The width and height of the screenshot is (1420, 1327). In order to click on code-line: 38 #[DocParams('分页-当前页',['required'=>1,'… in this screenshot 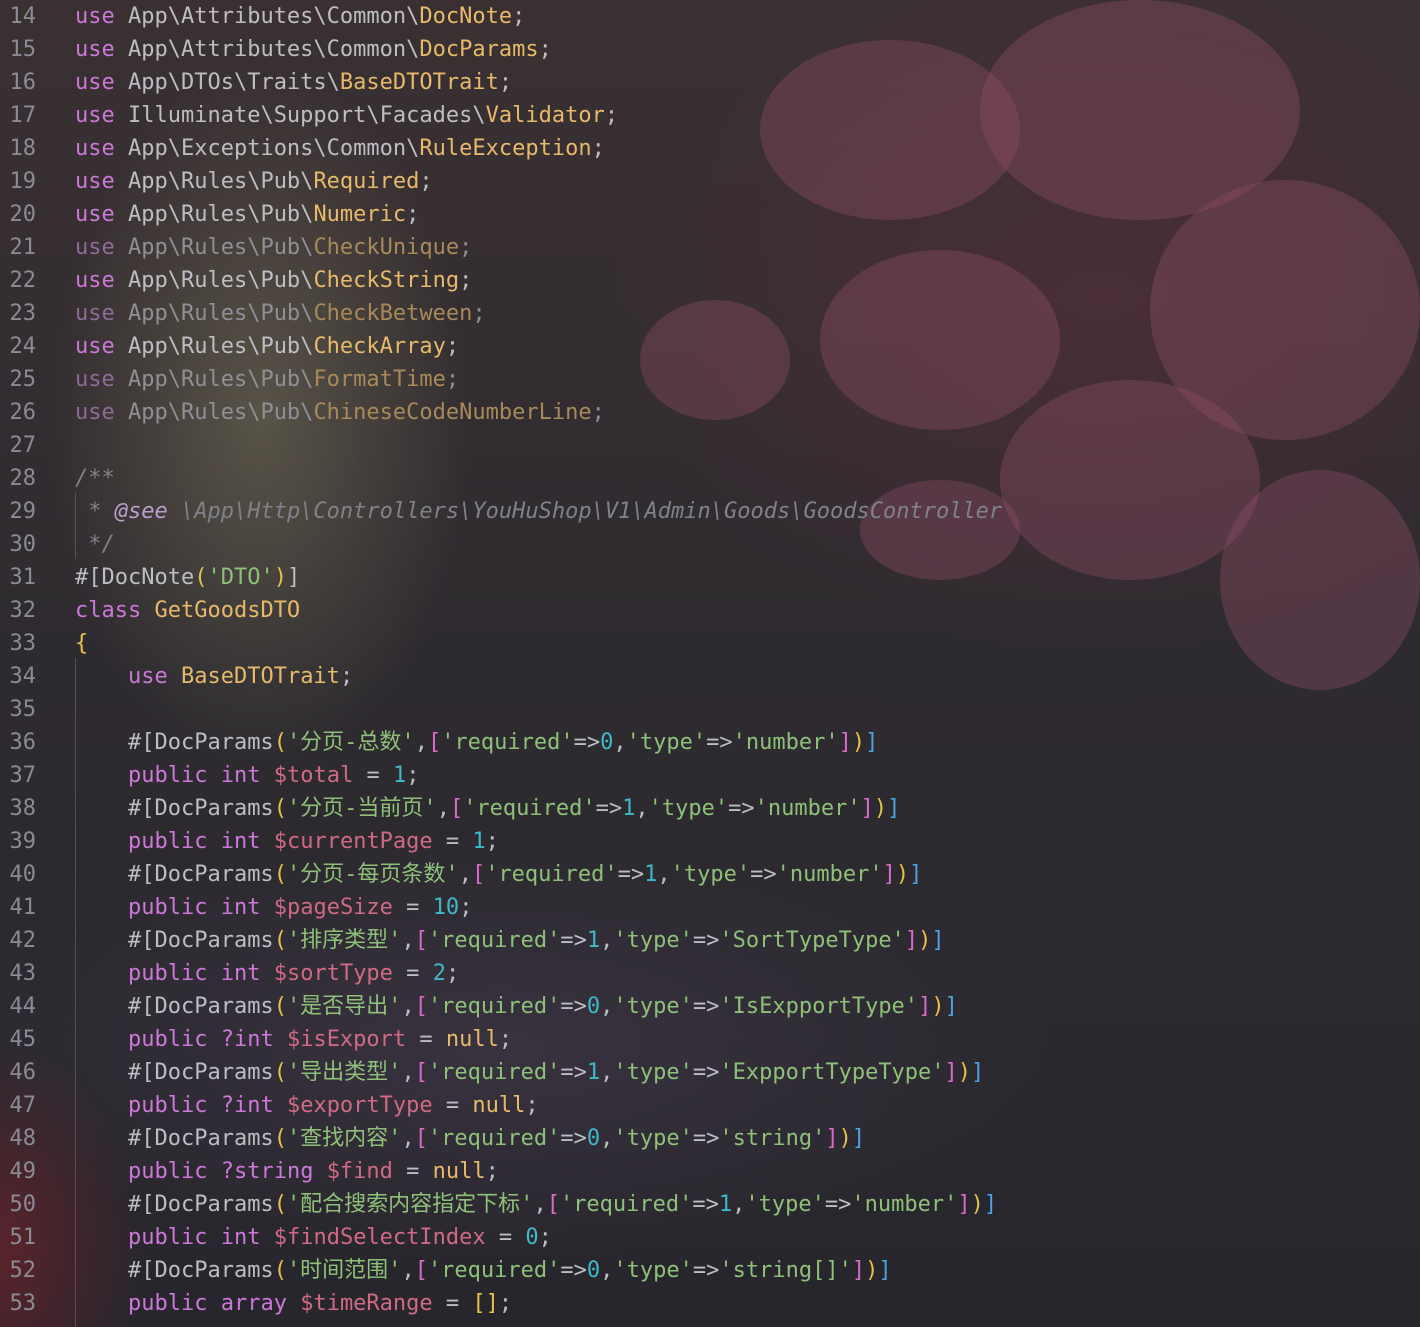, I will do `click(710, 808)`.